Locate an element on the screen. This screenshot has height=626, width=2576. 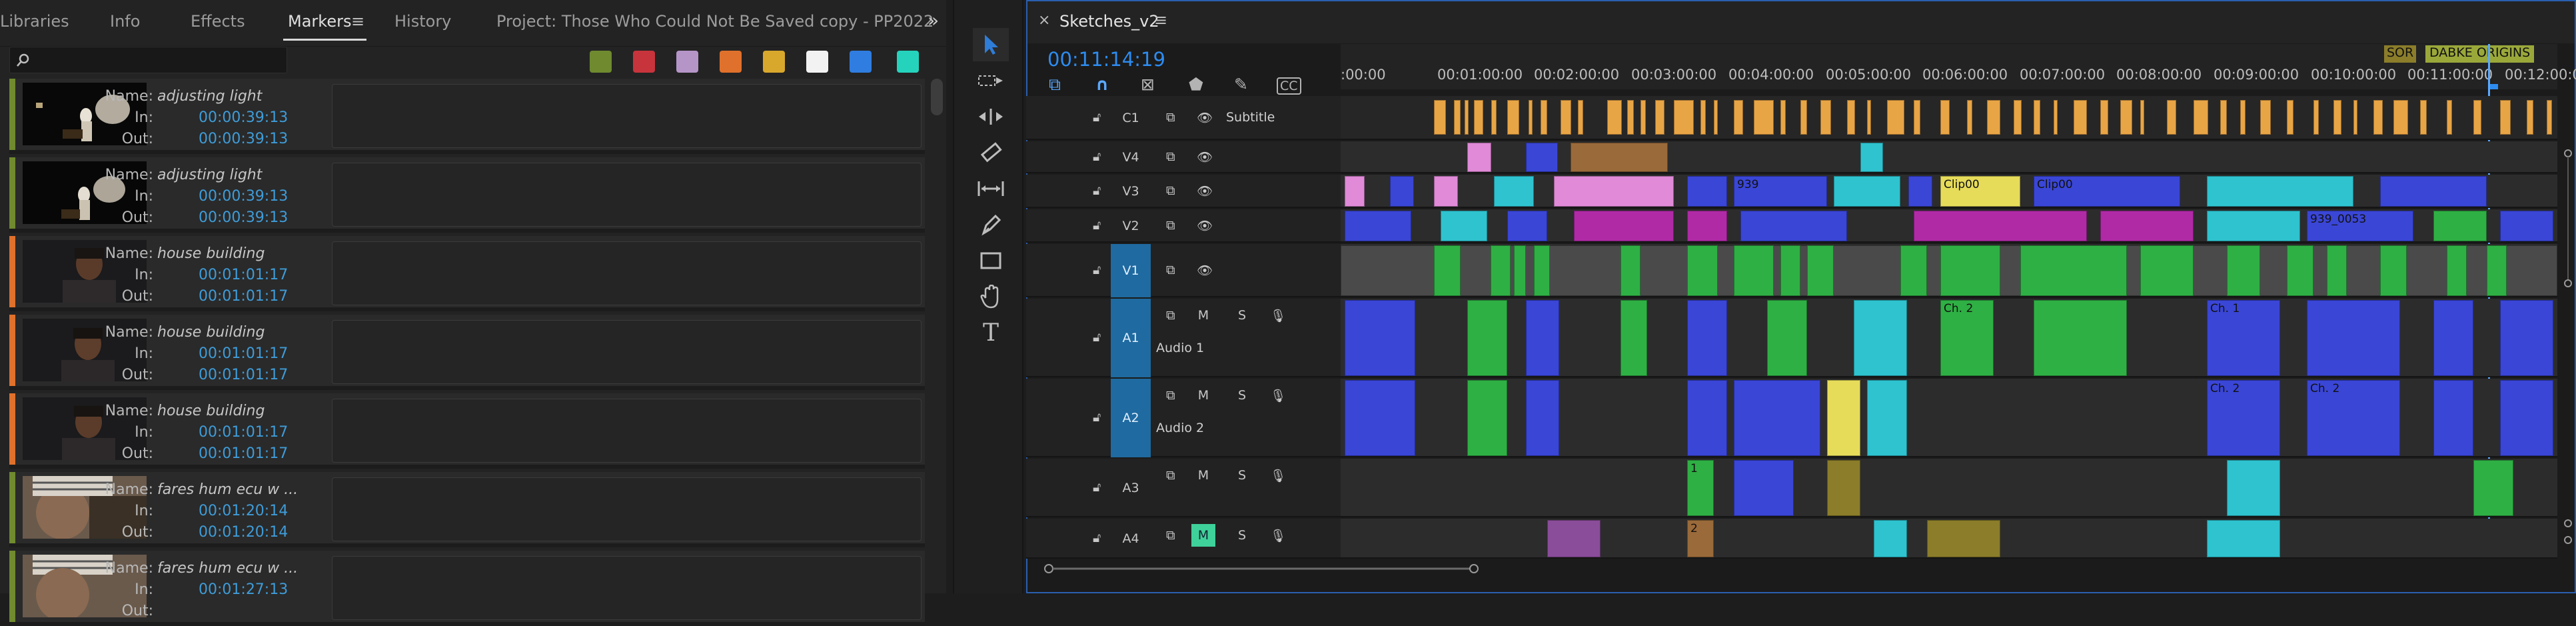
marker-name: adjusting light is located at coordinates (209, 96).